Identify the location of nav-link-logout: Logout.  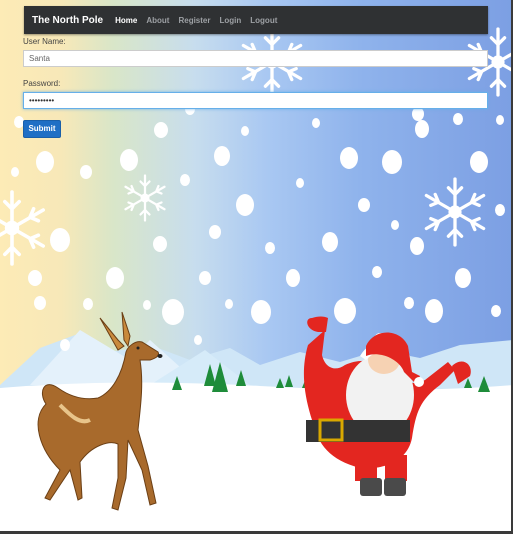
(263, 20).